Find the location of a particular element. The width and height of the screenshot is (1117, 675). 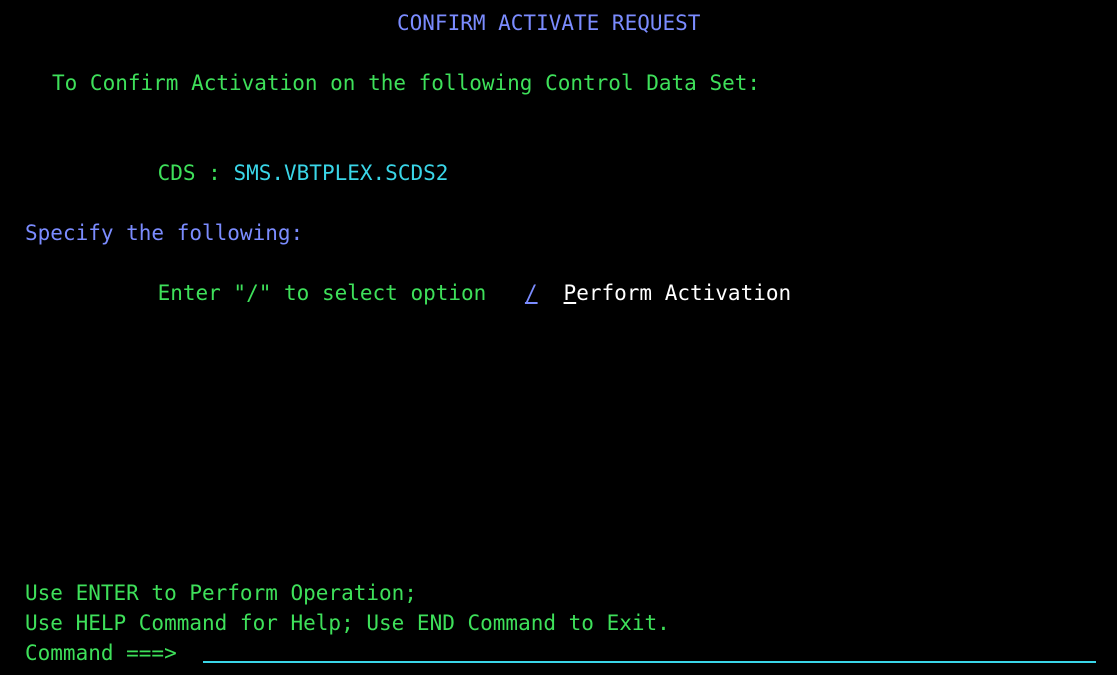

perform-activation-option: Perform Activation is located at coordinates (678, 293).